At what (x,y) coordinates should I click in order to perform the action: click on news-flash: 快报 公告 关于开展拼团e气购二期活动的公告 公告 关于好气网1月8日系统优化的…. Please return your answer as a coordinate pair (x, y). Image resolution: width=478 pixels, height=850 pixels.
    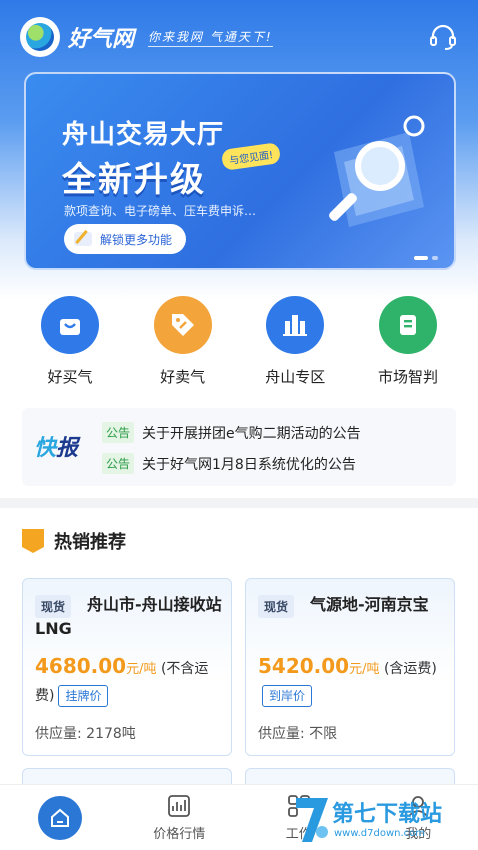
    Looking at the image, I should click on (239, 447).